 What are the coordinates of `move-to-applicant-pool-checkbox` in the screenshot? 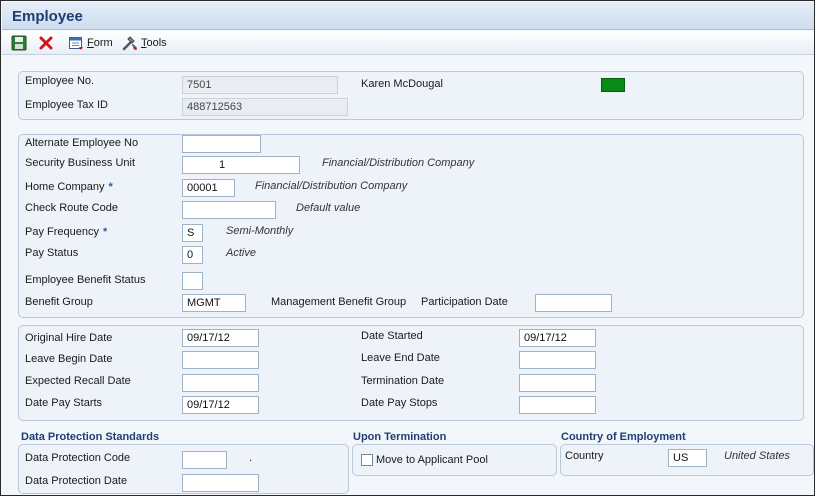 It's located at (367, 460).